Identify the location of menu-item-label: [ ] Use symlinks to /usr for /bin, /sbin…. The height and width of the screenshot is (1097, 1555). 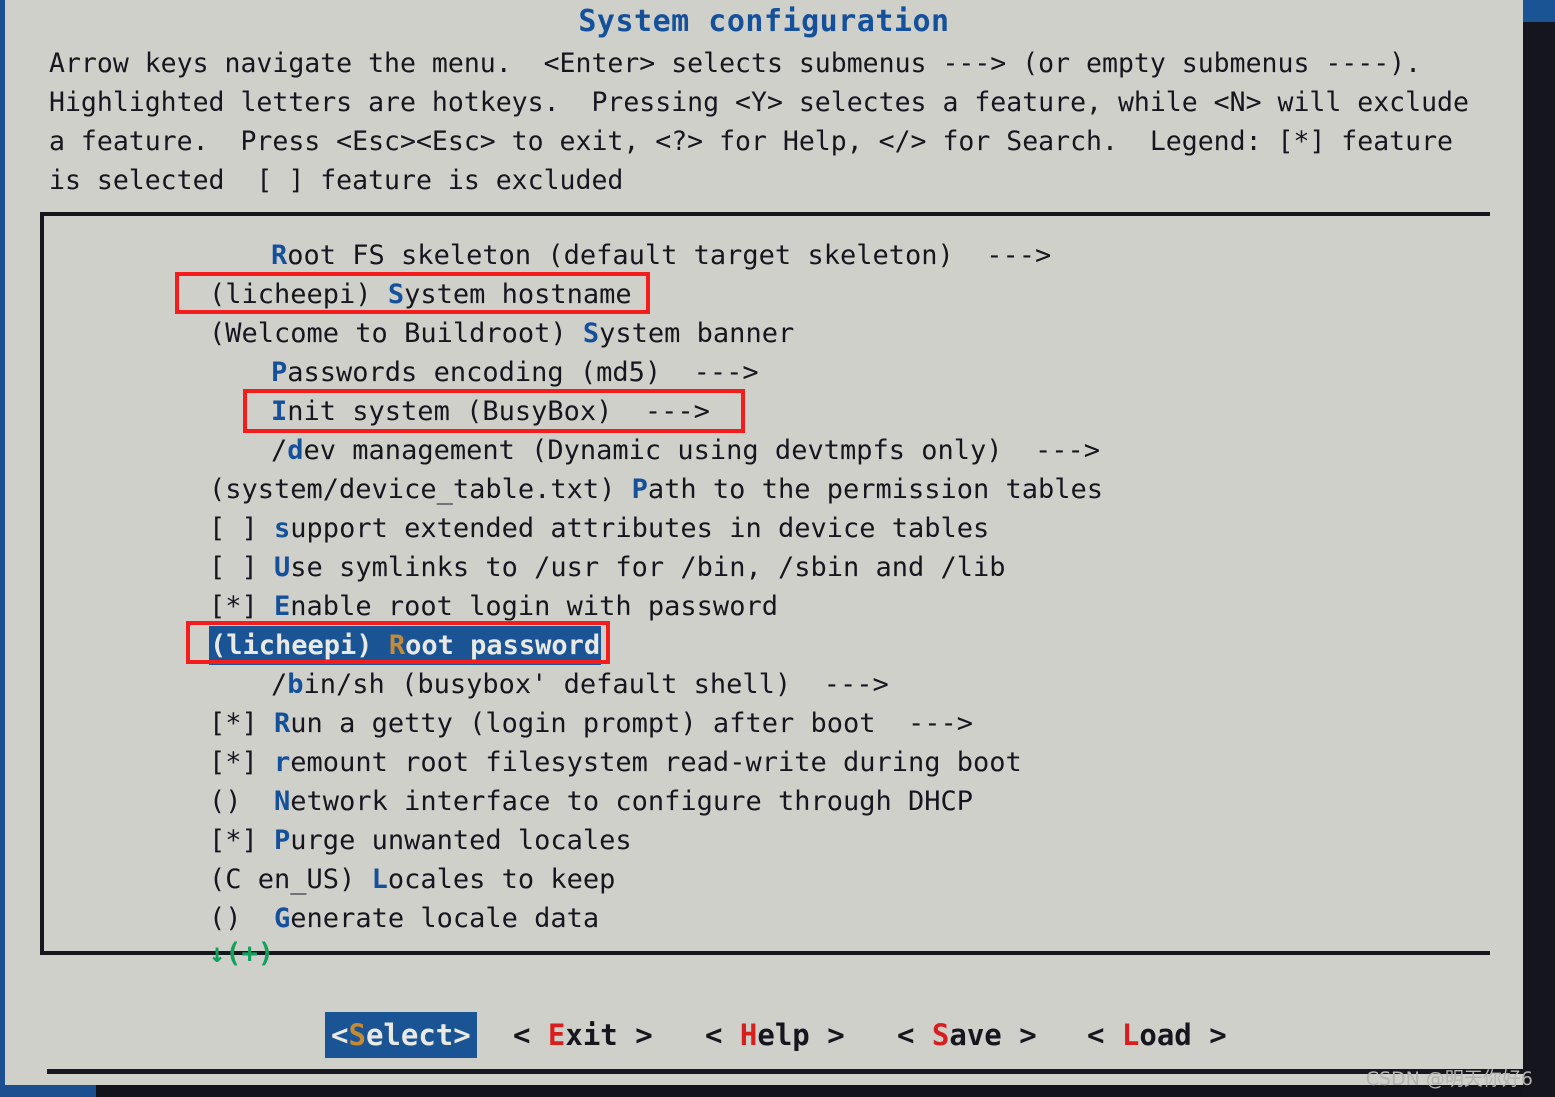
(607, 567).